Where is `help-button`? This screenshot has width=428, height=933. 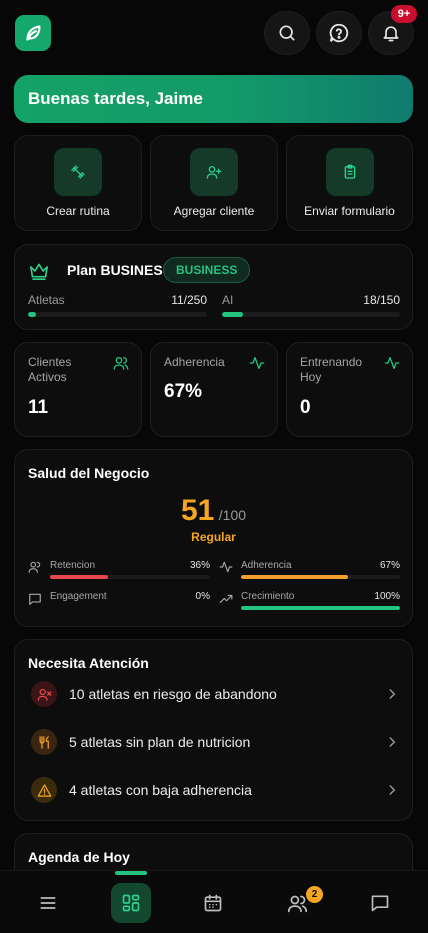 help-button is located at coordinates (339, 33).